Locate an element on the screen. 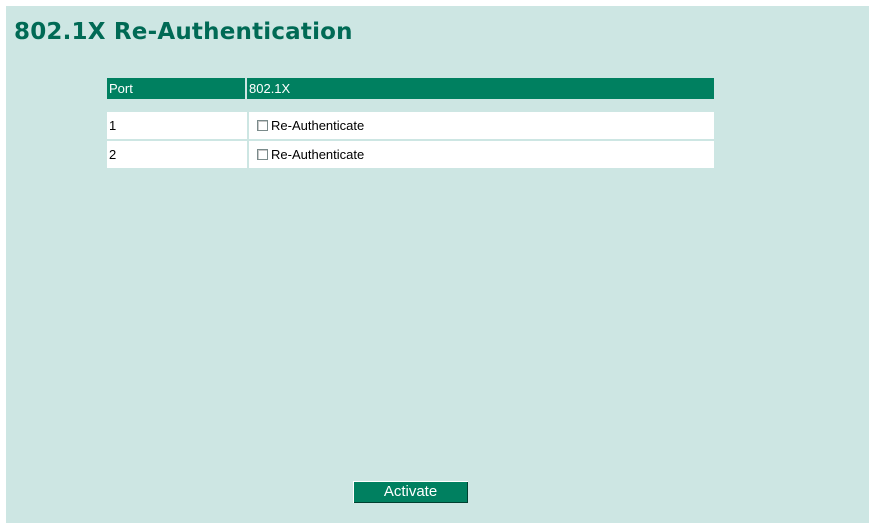 This screenshot has height=524, width=875. column-header-8021x: 802.1X is located at coordinates (270, 88).